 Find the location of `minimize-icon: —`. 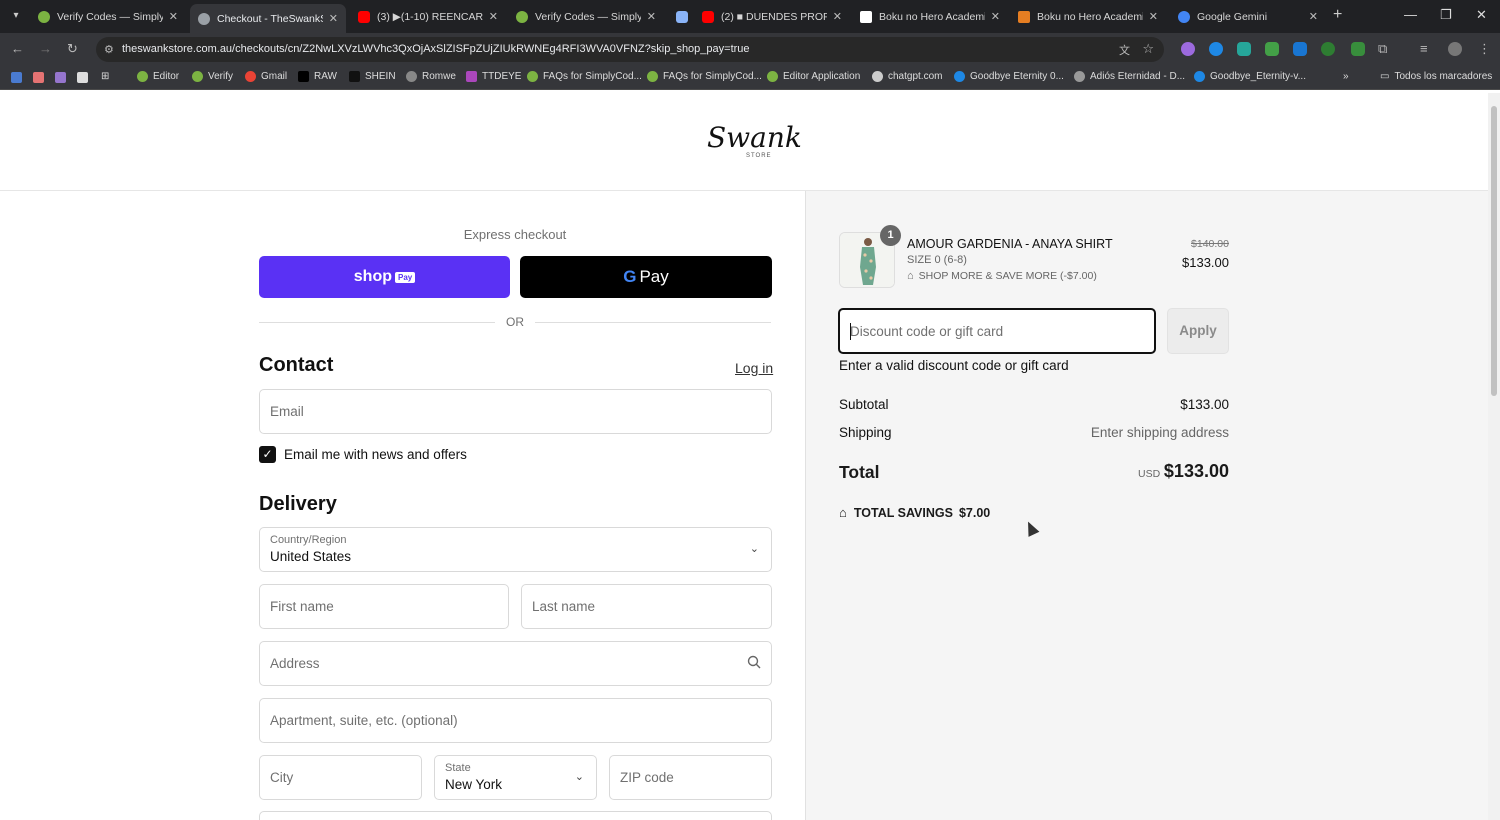

minimize-icon: — is located at coordinates (1410, 14).